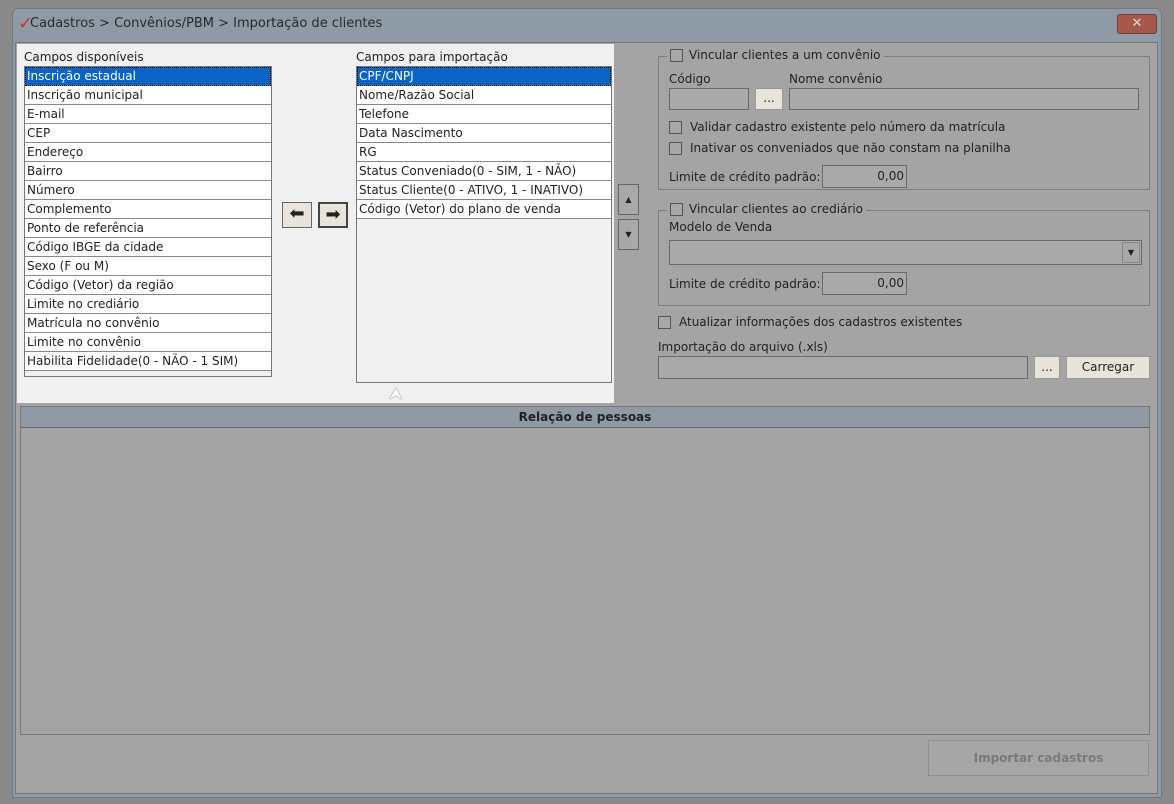 This screenshot has height=804, width=1174. I want to click on triangle-down-icon: ▼, so click(628, 234).